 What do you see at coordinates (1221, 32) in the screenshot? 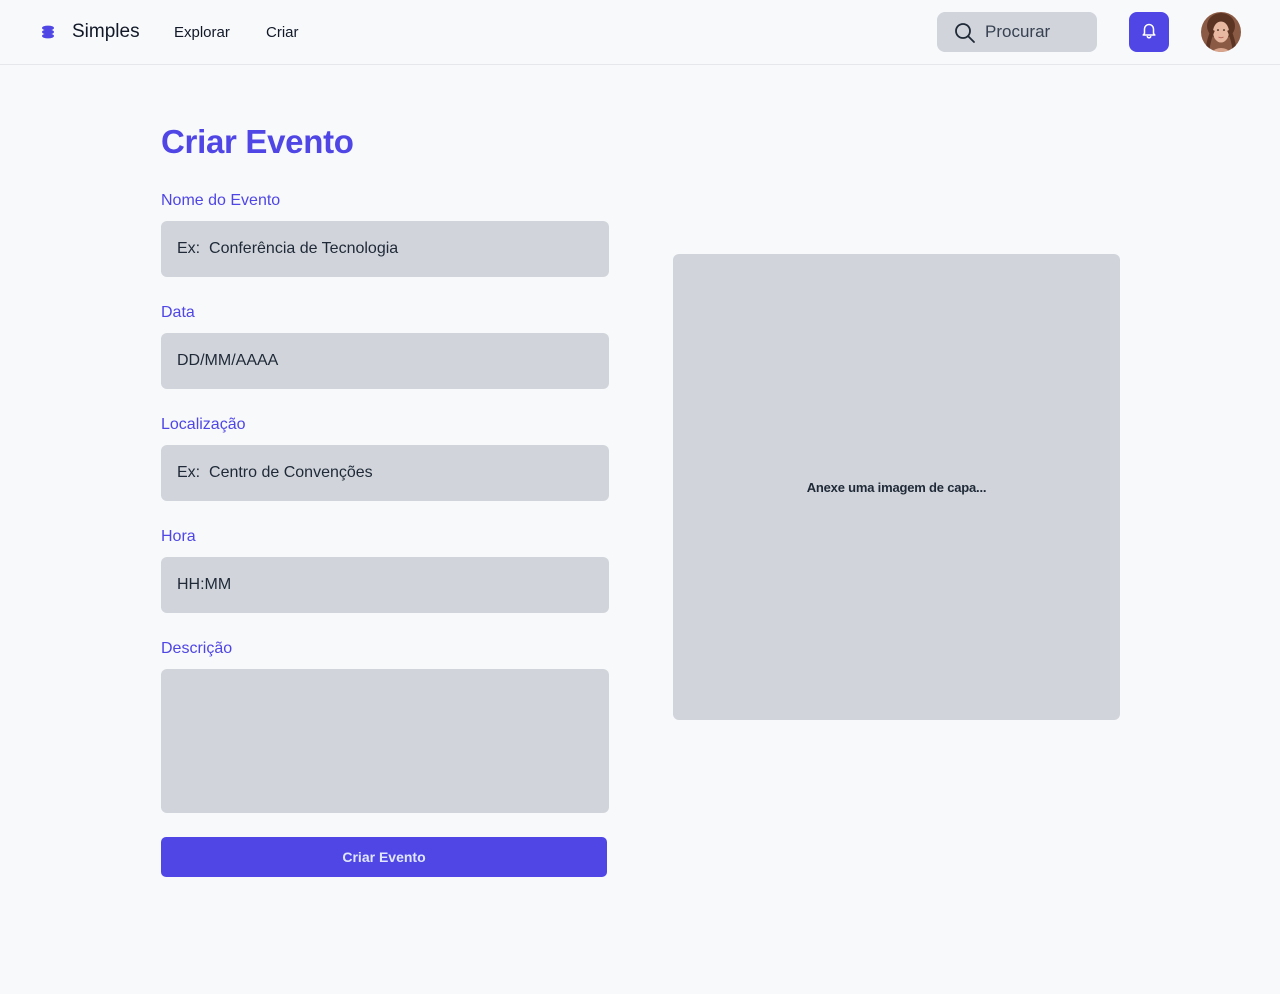
I see `user-avatar` at bounding box center [1221, 32].